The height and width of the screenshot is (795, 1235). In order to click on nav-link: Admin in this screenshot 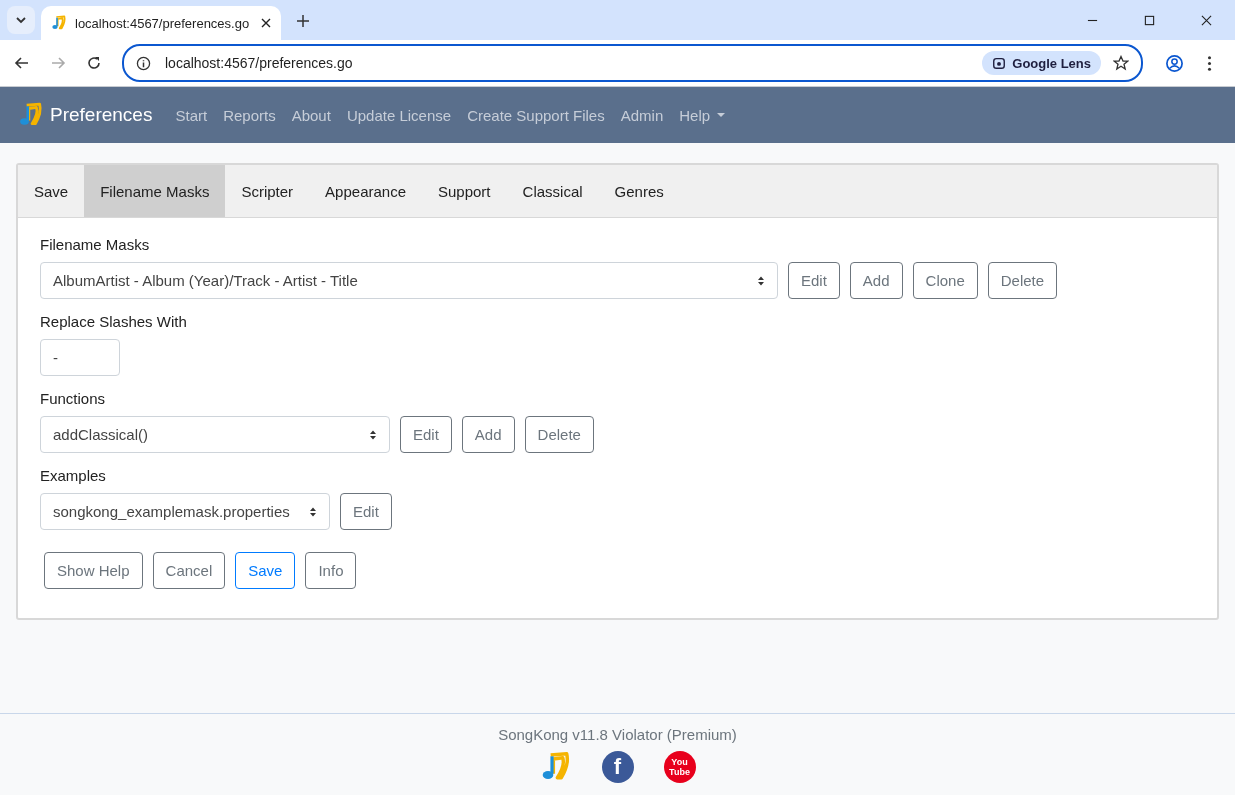, I will do `click(642, 115)`.